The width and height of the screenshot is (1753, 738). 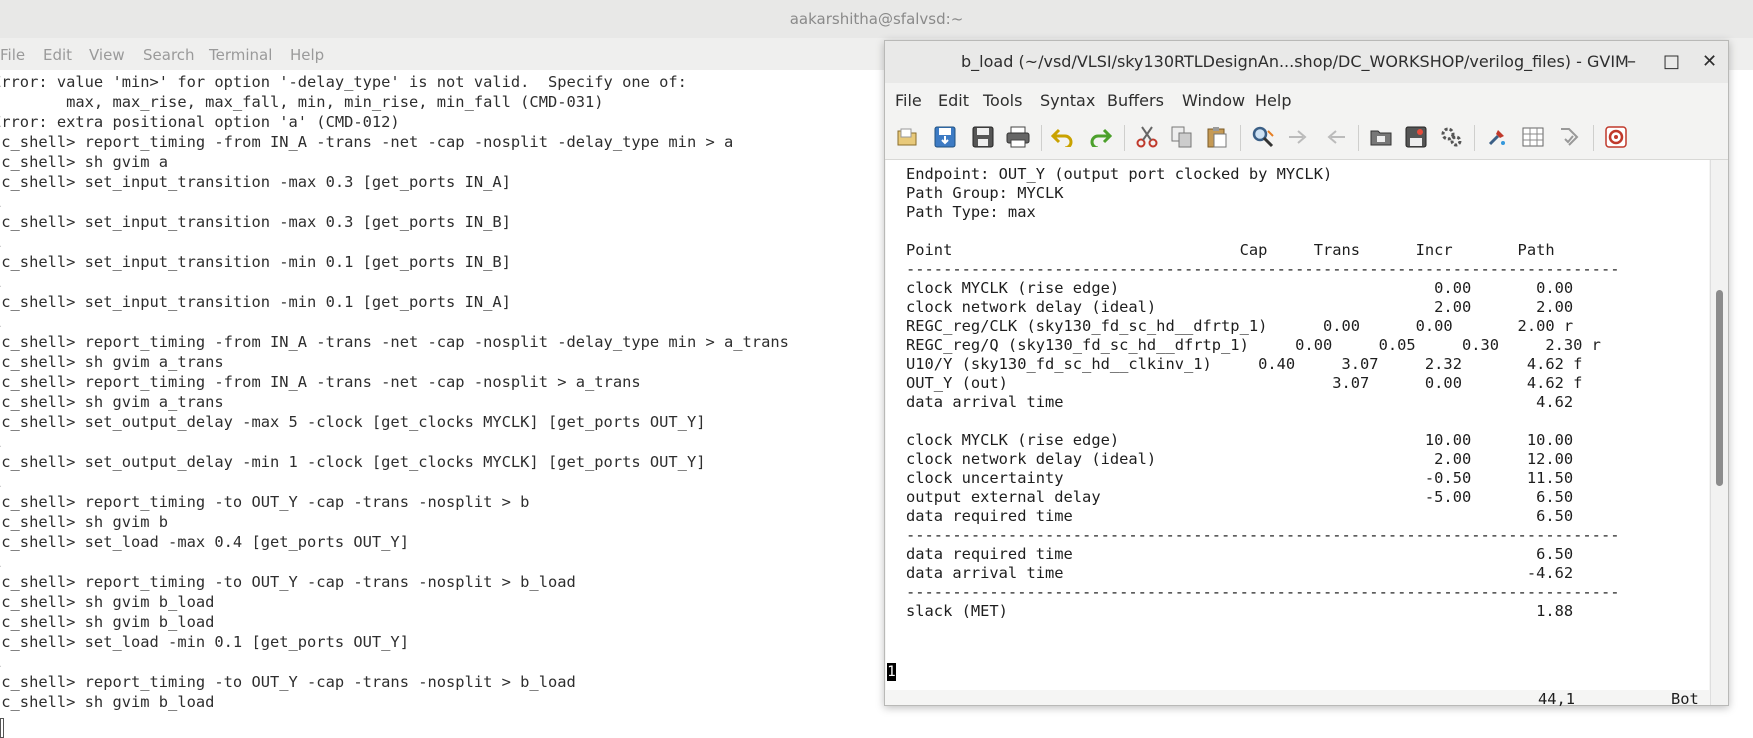 What do you see at coordinates (1213, 100) in the screenshot?
I see `gvim-menu-window: Window` at bounding box center [1213, 100].